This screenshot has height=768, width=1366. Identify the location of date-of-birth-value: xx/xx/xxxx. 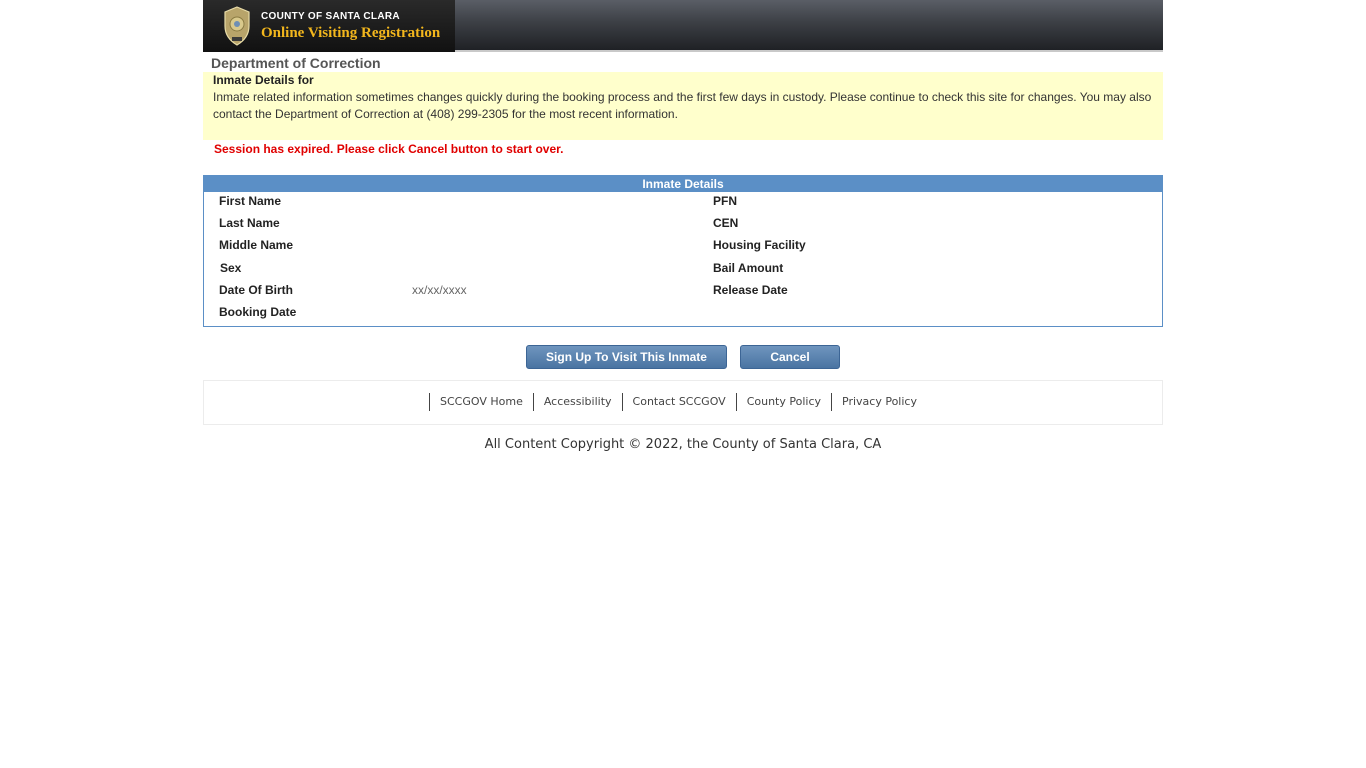
(439, 290).